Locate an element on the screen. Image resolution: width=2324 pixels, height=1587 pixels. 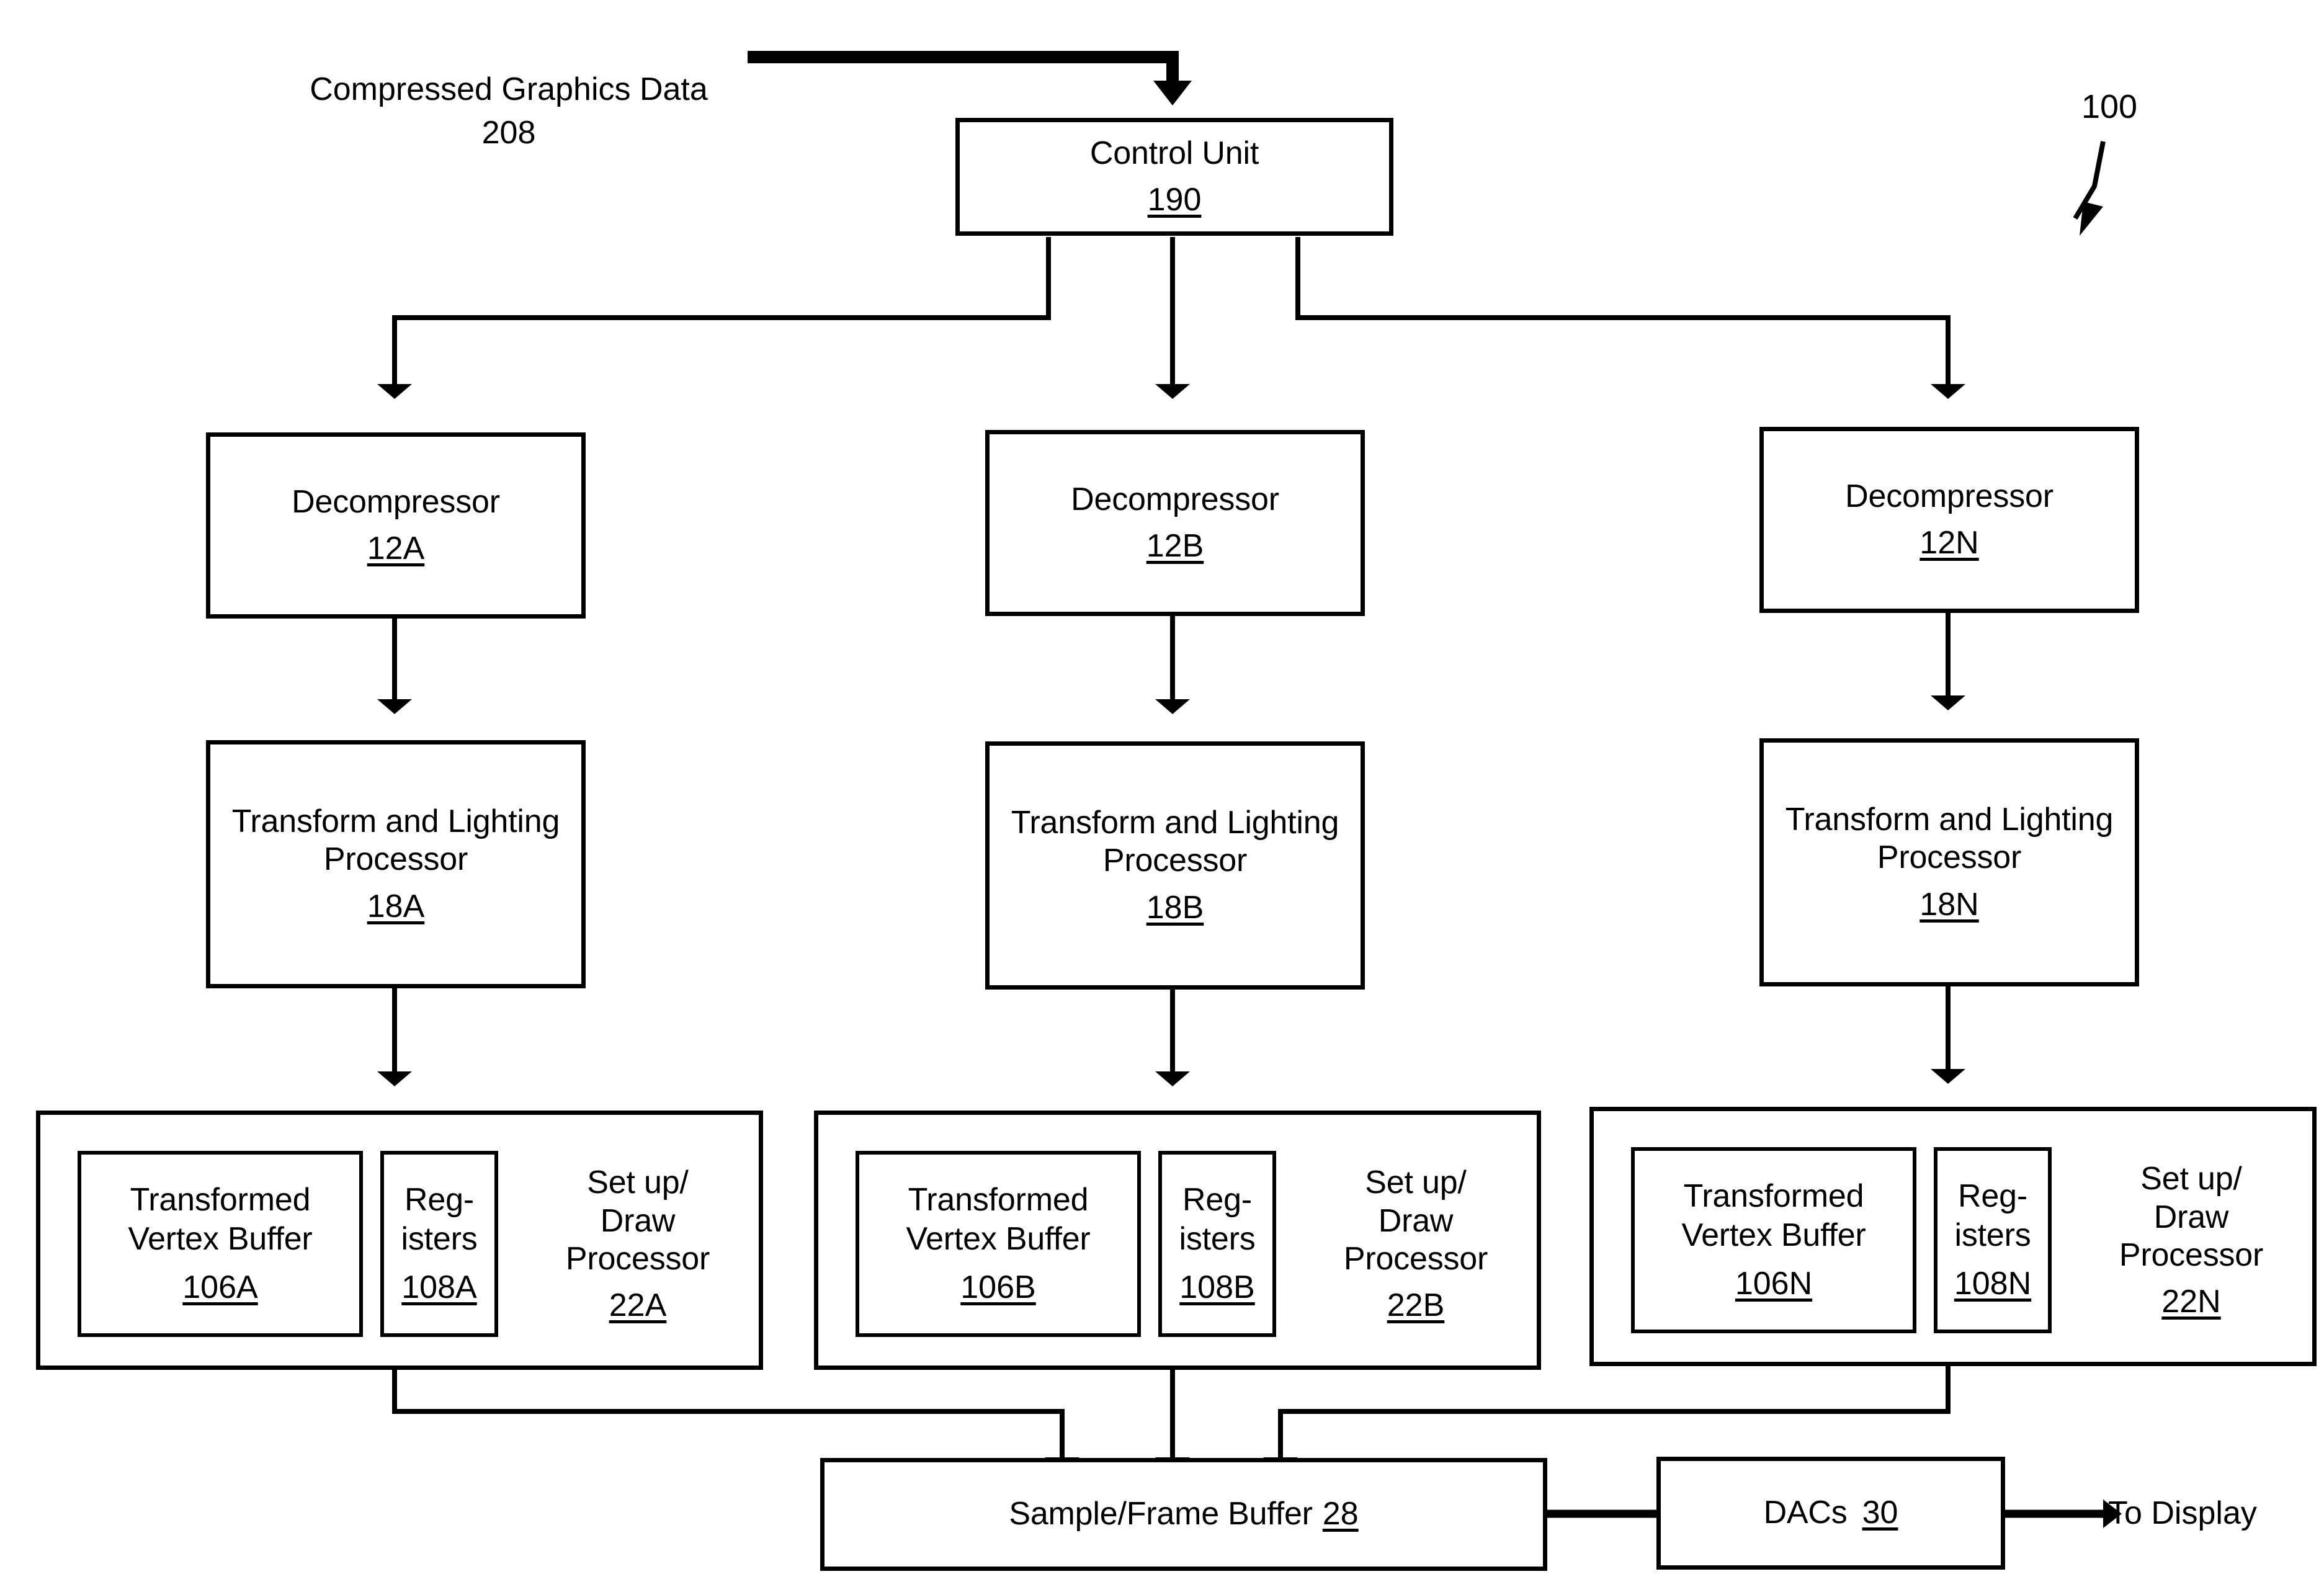
vertex-buffer-c-title: Transformed Vertex Buffer is located at coordinates (1773, 1216).